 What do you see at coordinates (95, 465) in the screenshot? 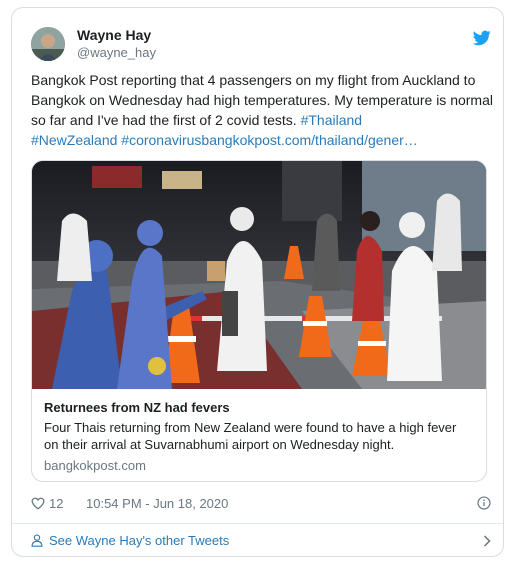
I see `link-domain: bangkokpost.com` at bounding box center [95, 465].